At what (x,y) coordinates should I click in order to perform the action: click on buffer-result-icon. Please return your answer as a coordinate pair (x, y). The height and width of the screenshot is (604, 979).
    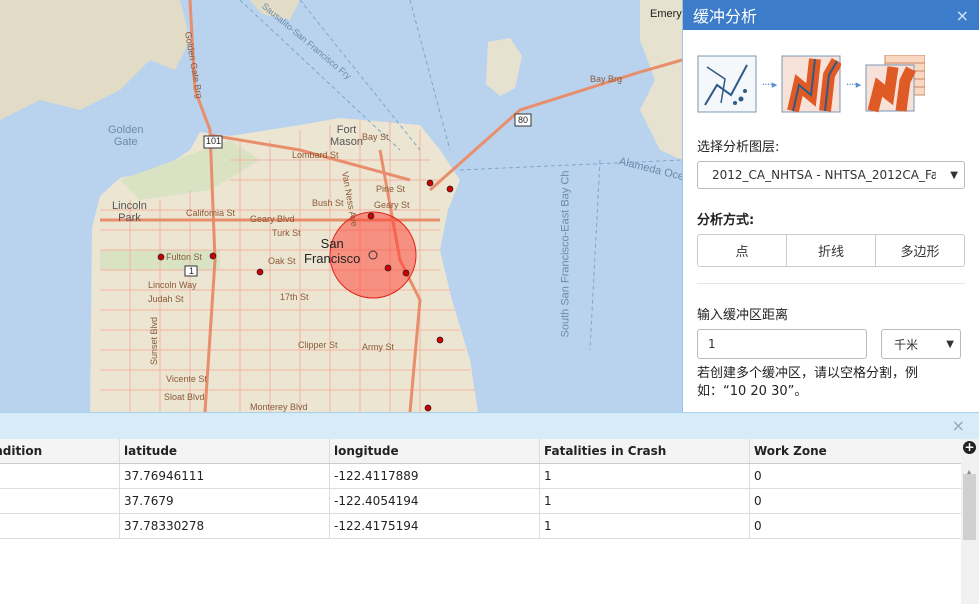
    Looking at the image, I should click on (895, 83).